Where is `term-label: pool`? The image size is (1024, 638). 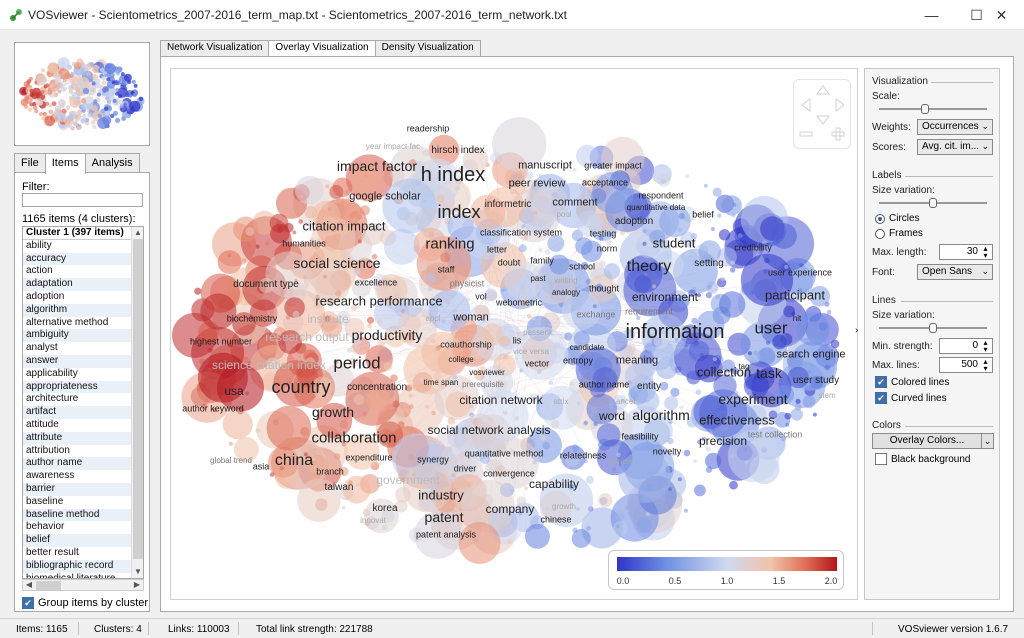 term-label: pool is located at coordinates (563, 215).